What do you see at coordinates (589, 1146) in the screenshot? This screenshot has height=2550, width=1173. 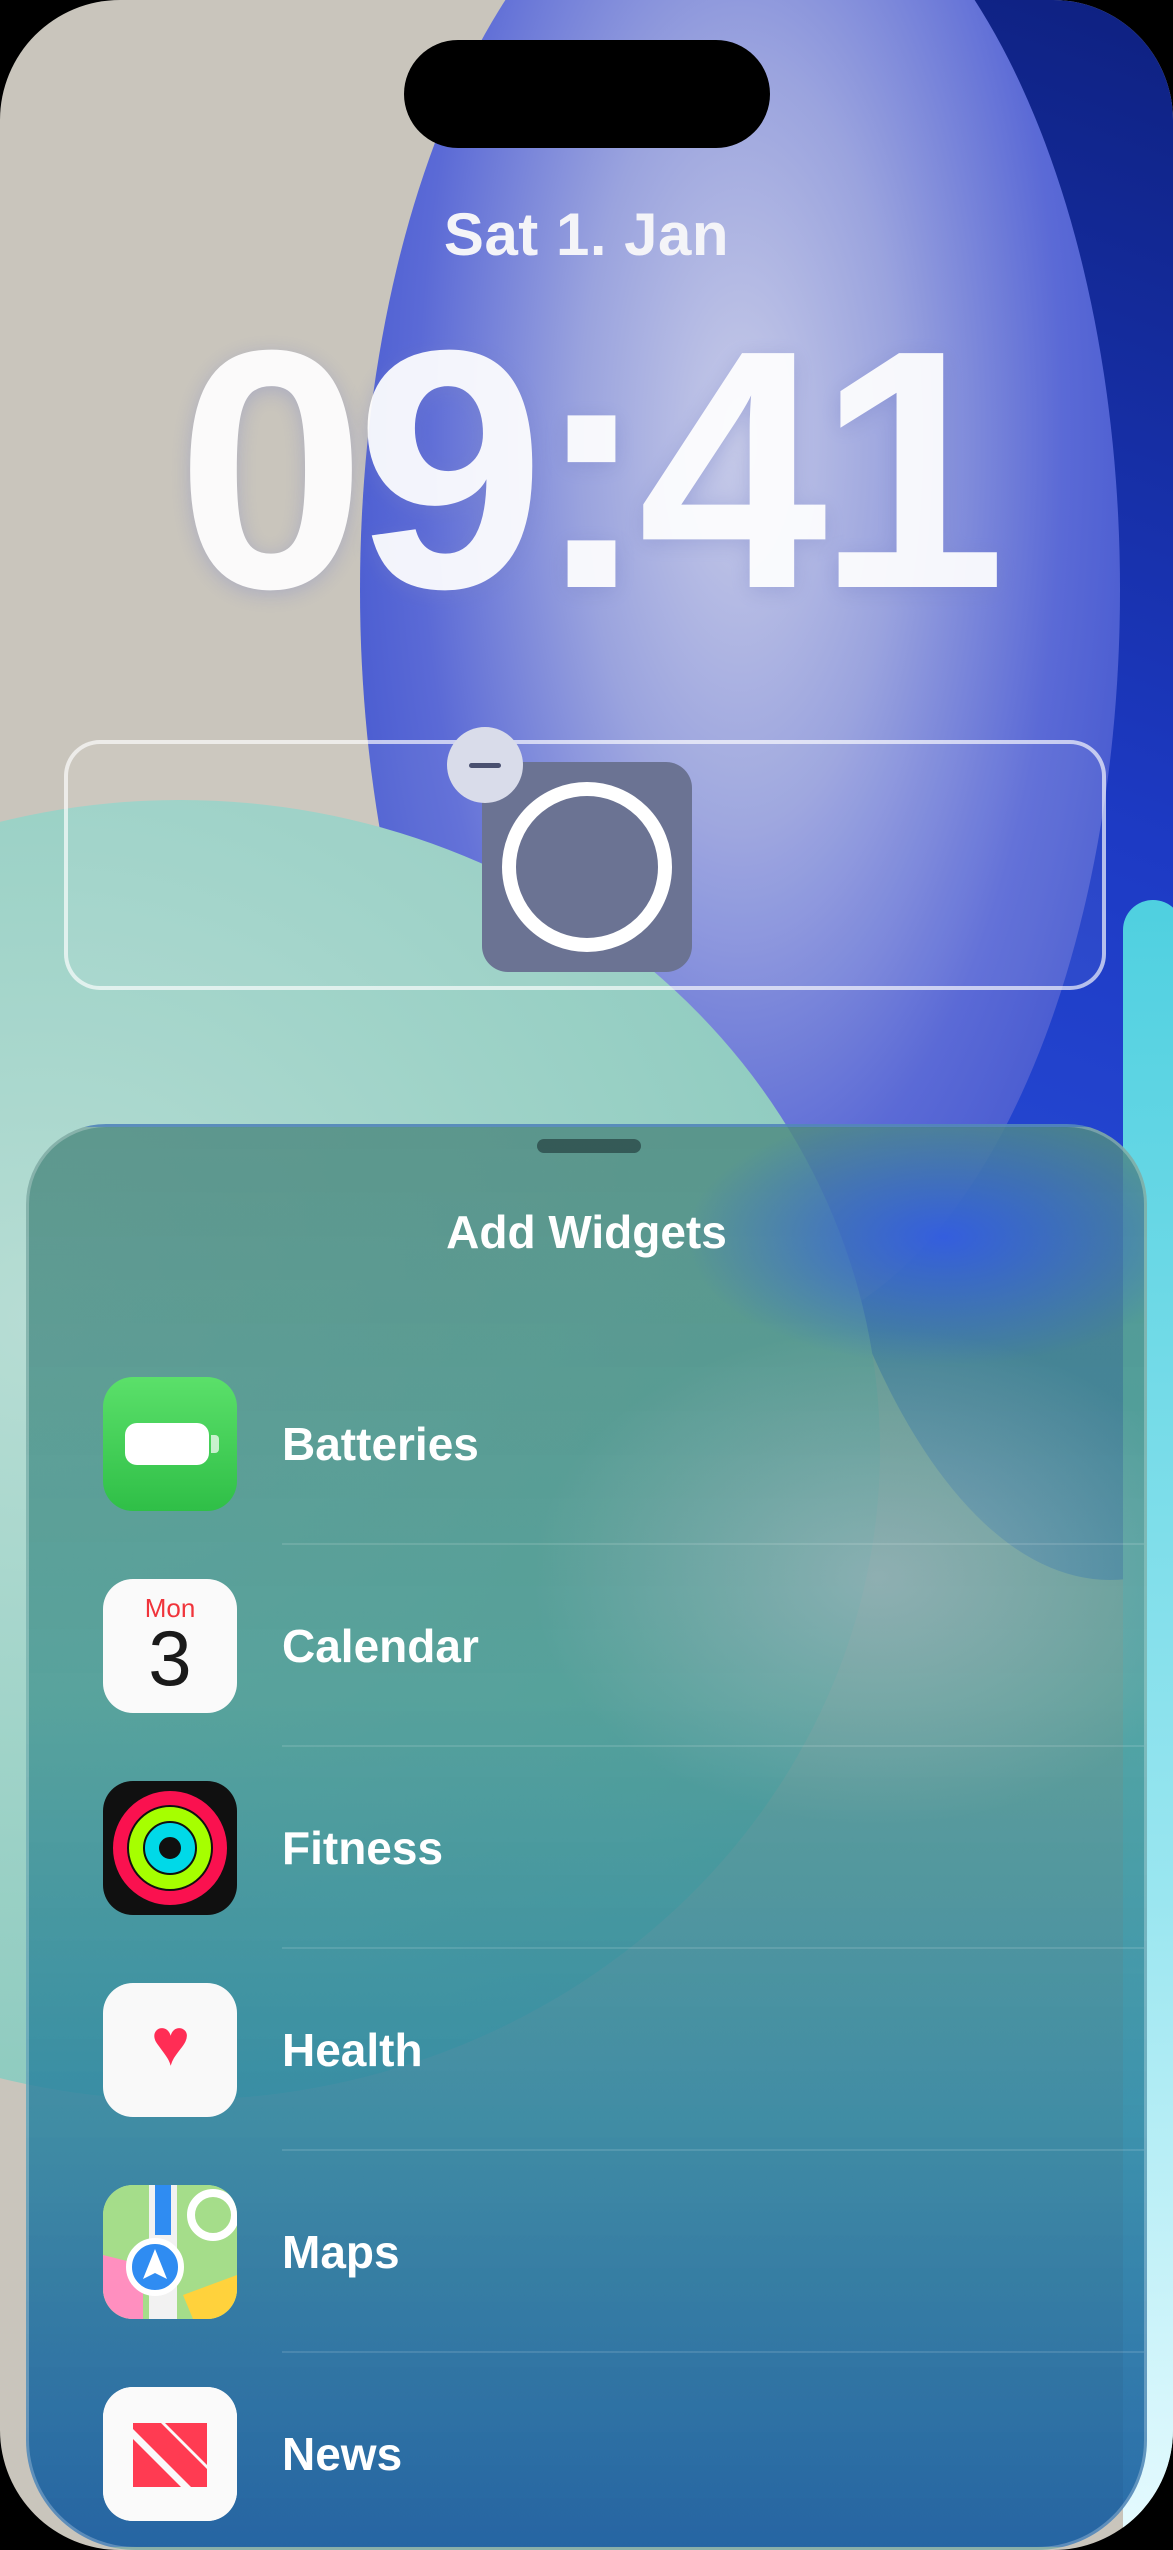 I see `sheet-grabber` at bounding box center [589, 1146].